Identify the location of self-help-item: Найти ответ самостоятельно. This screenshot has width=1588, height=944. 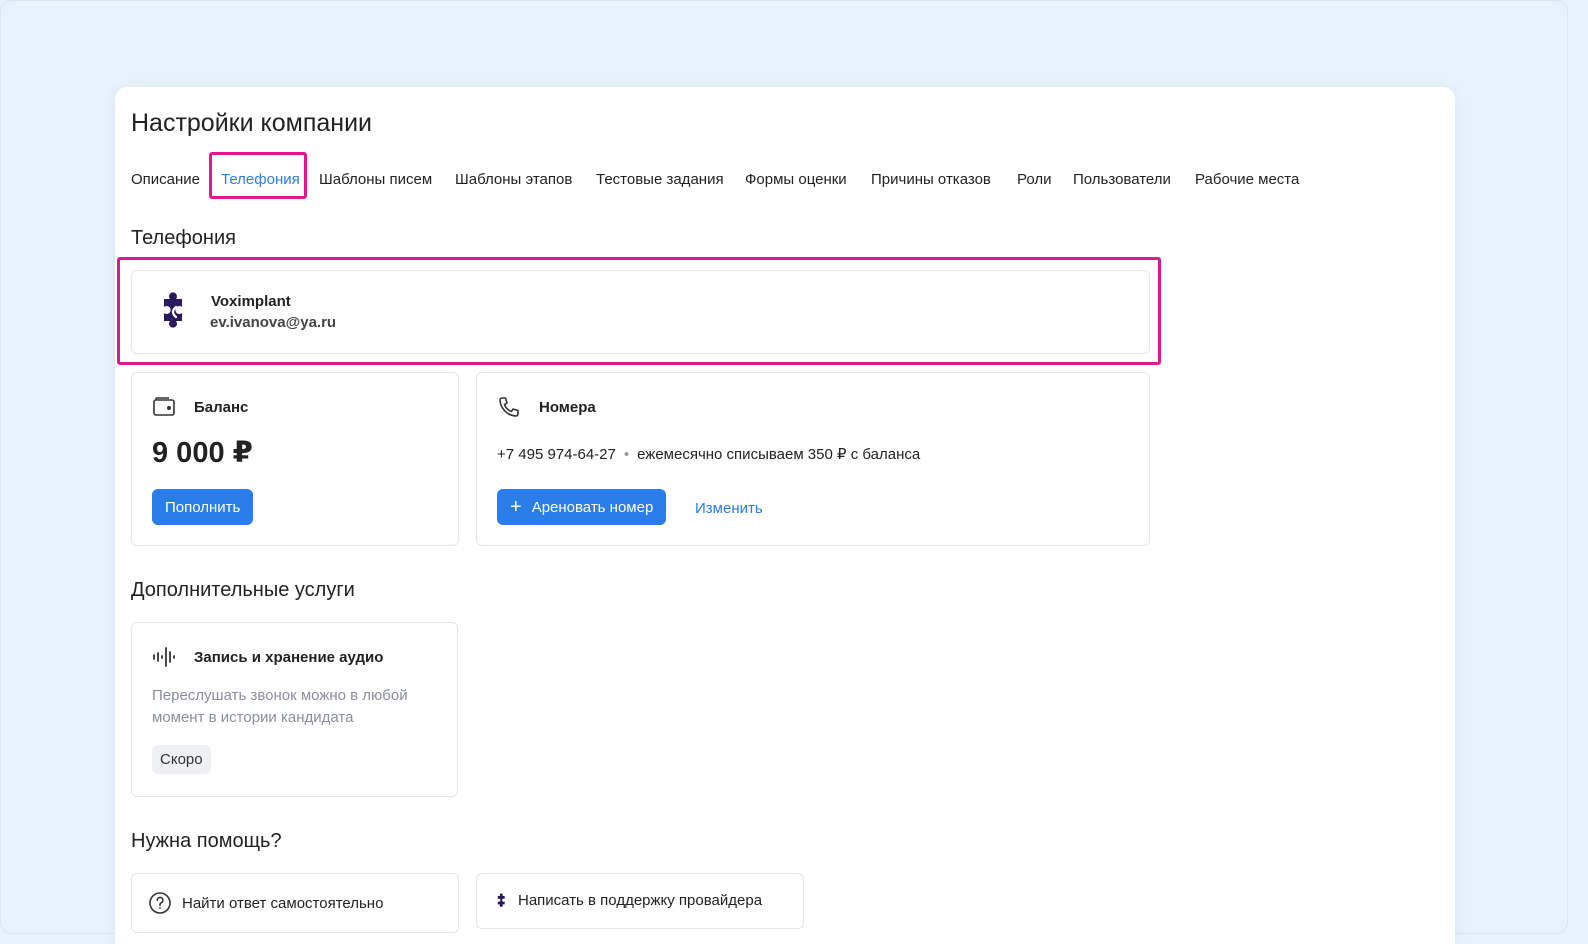
(265, 903).